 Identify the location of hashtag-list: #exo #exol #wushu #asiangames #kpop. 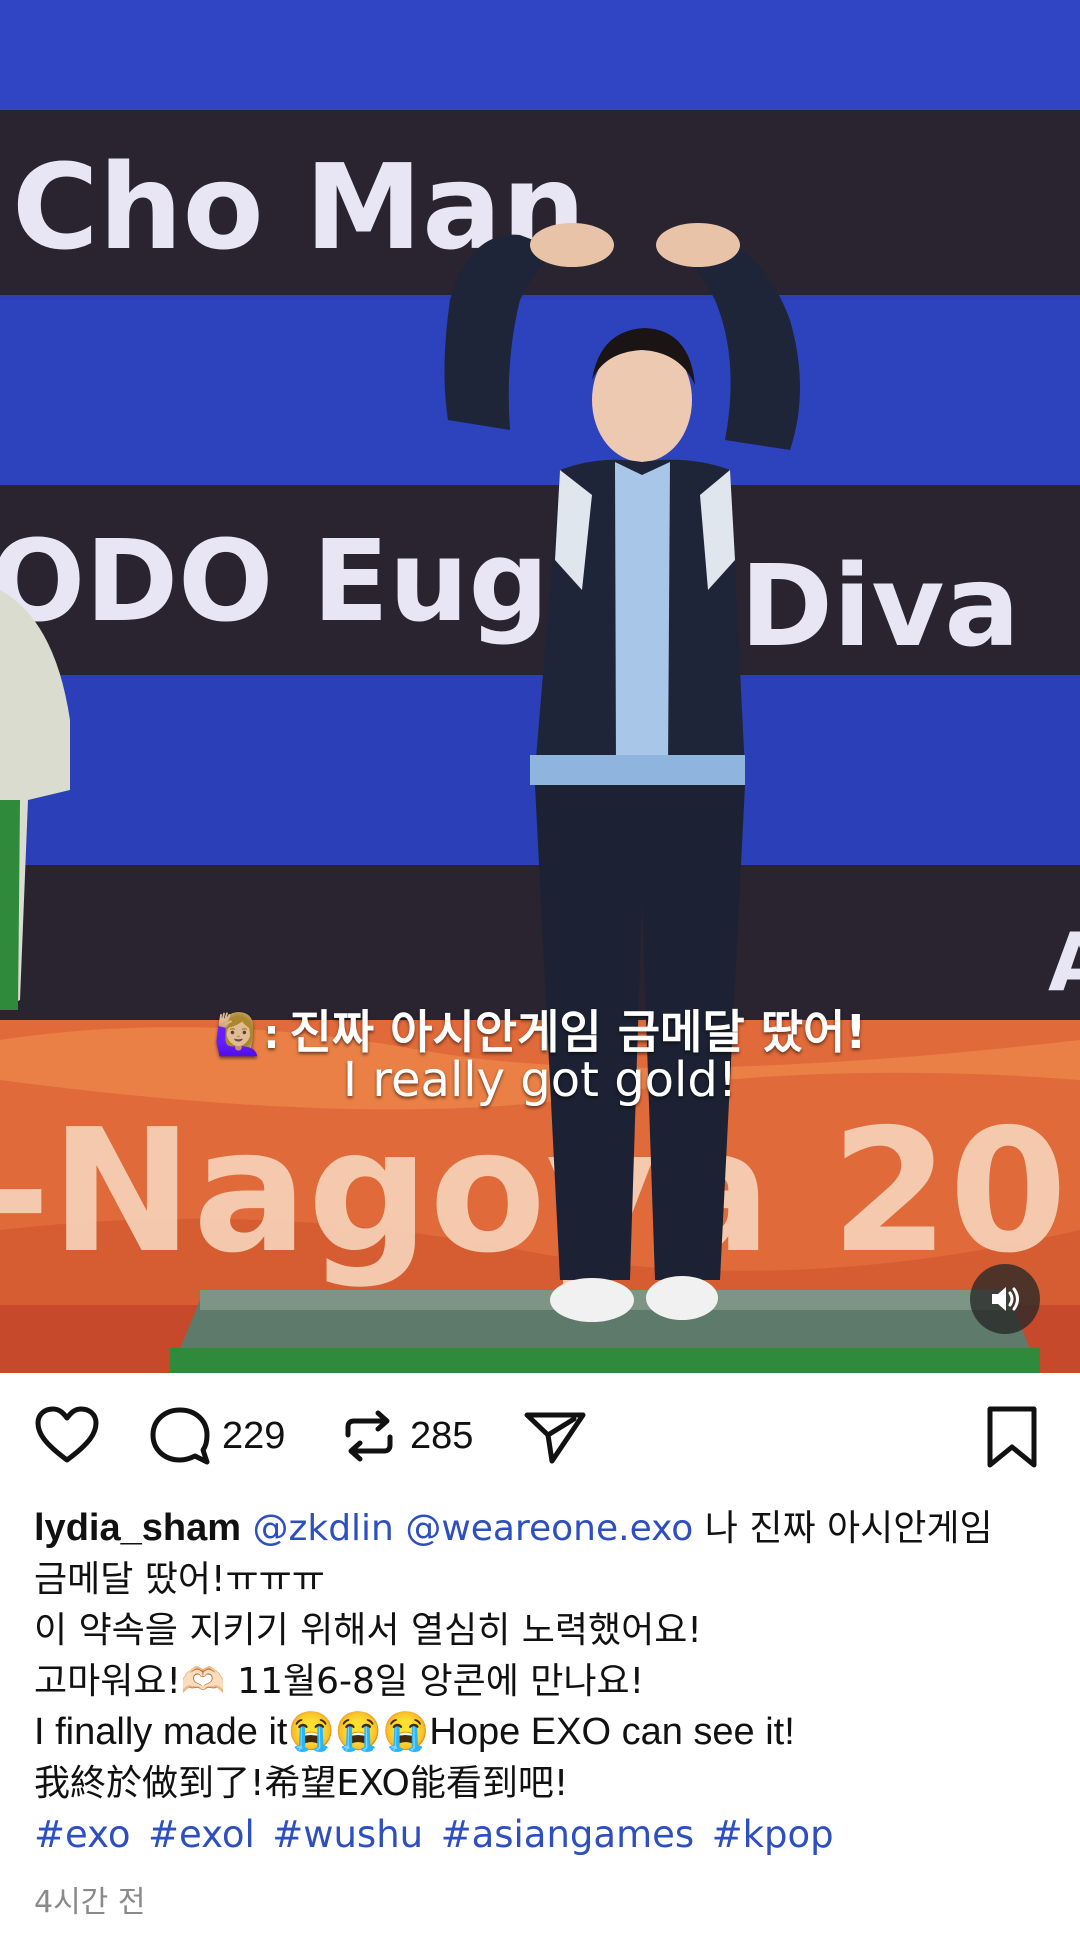
(539, 1835).